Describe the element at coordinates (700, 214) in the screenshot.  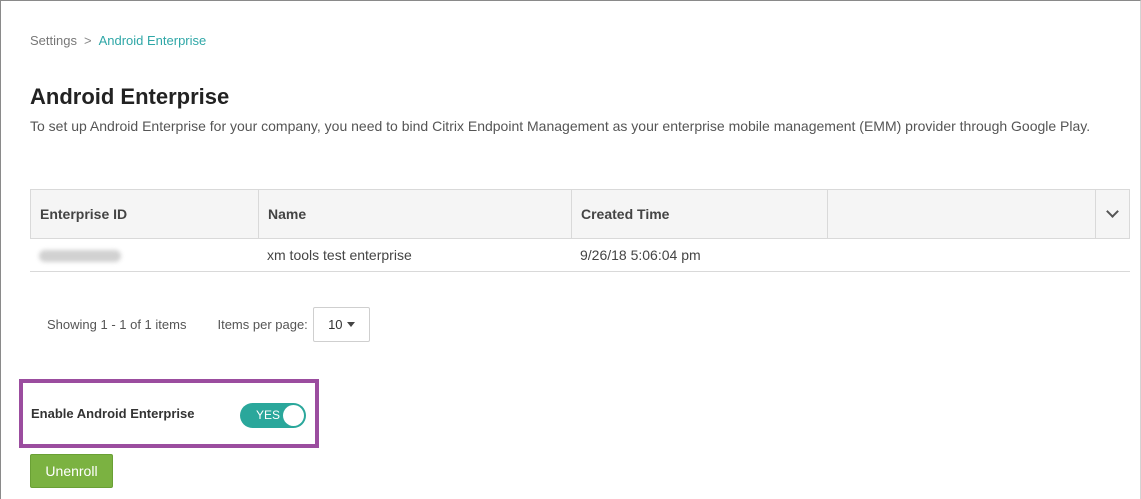
I see `column-header-created-time: Created Time` at that location.